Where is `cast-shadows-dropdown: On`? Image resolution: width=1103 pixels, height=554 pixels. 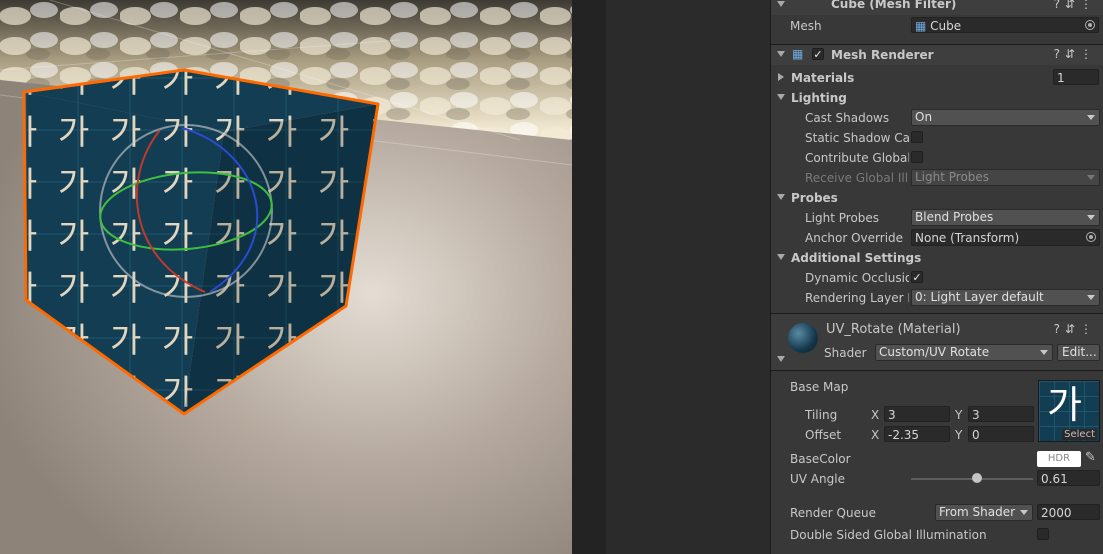
cast-shadows-dropdown: On is located at coordinates (1005, 117).